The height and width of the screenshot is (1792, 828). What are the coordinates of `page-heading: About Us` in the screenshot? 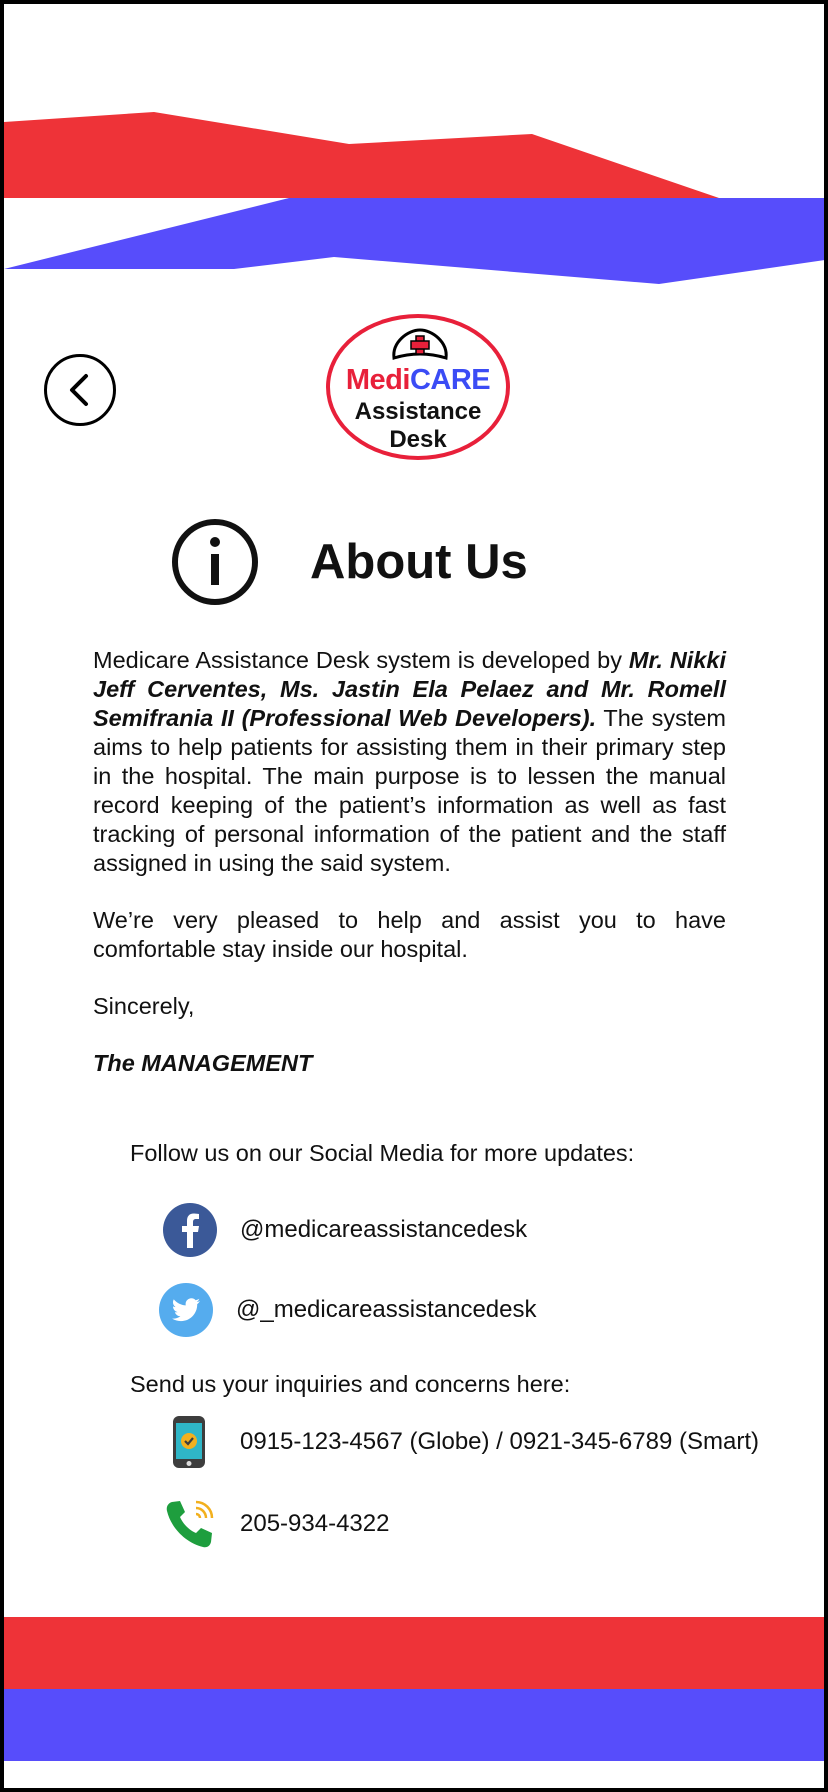 It's located at (349, 562).